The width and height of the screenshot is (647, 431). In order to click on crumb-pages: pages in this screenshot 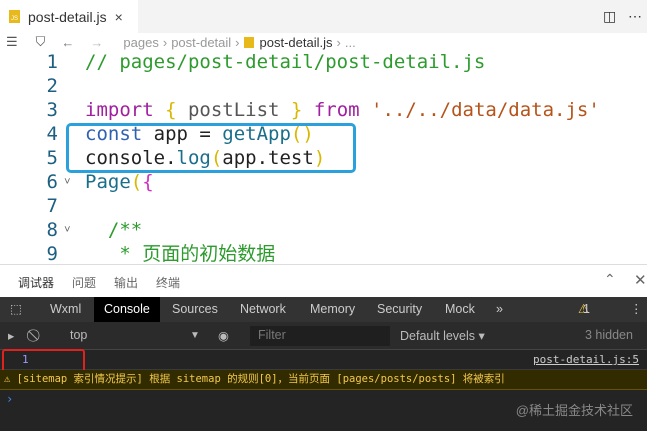, I will do `click(140, 42)`.